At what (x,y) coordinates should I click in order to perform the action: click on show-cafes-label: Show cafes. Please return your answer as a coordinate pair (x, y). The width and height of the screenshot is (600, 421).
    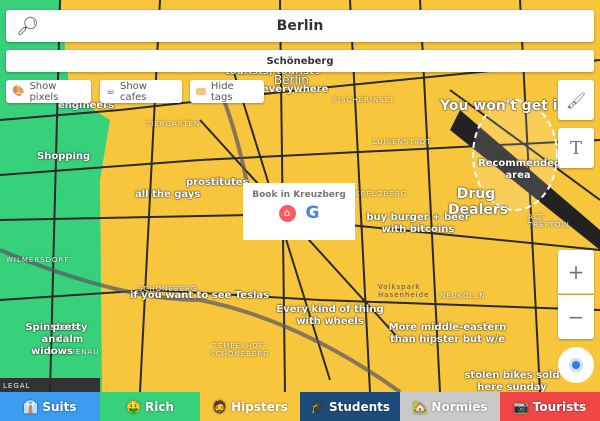
    Looking at the image, I should click on (133, 91).